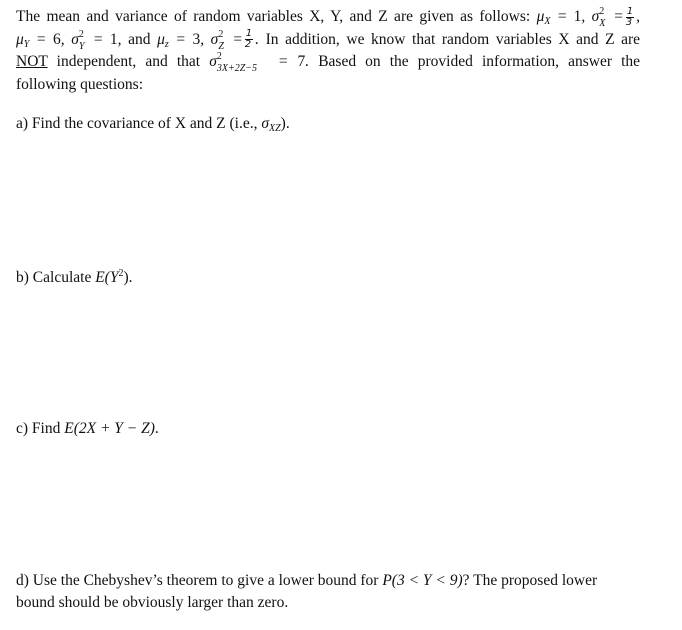  I want to click on question-math: E(2X + Y − Z), so click(109, 428).